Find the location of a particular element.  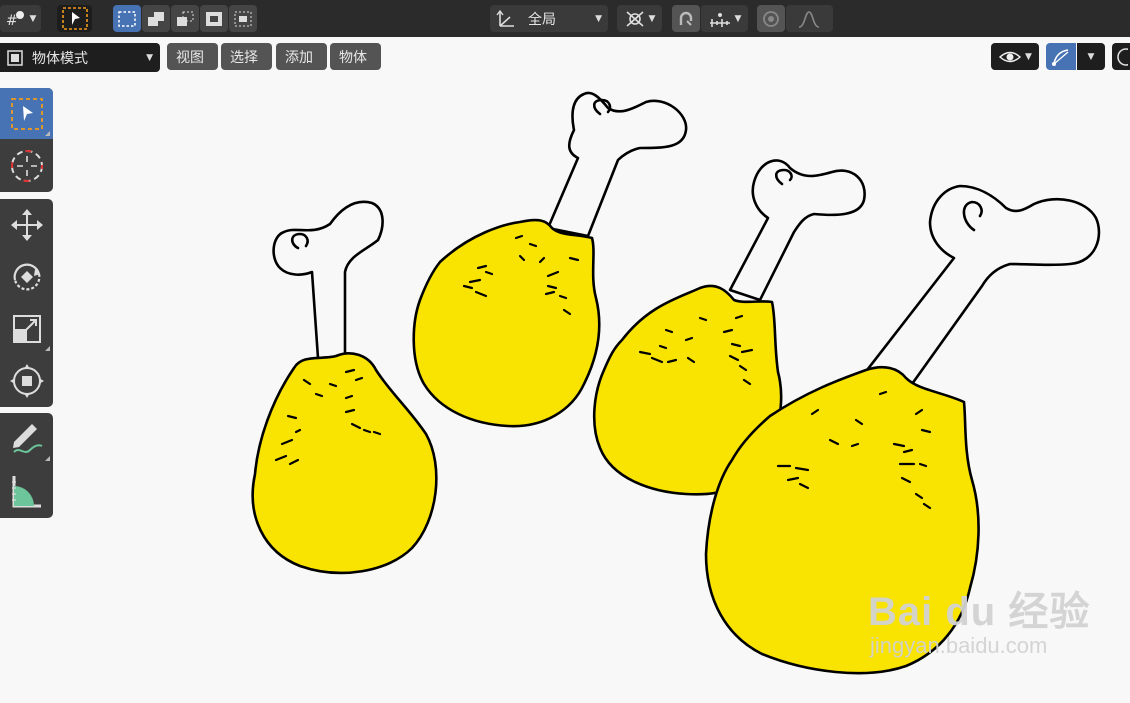

watermark-url: jingyan.baidu.com is located at coordinates (959, 645).